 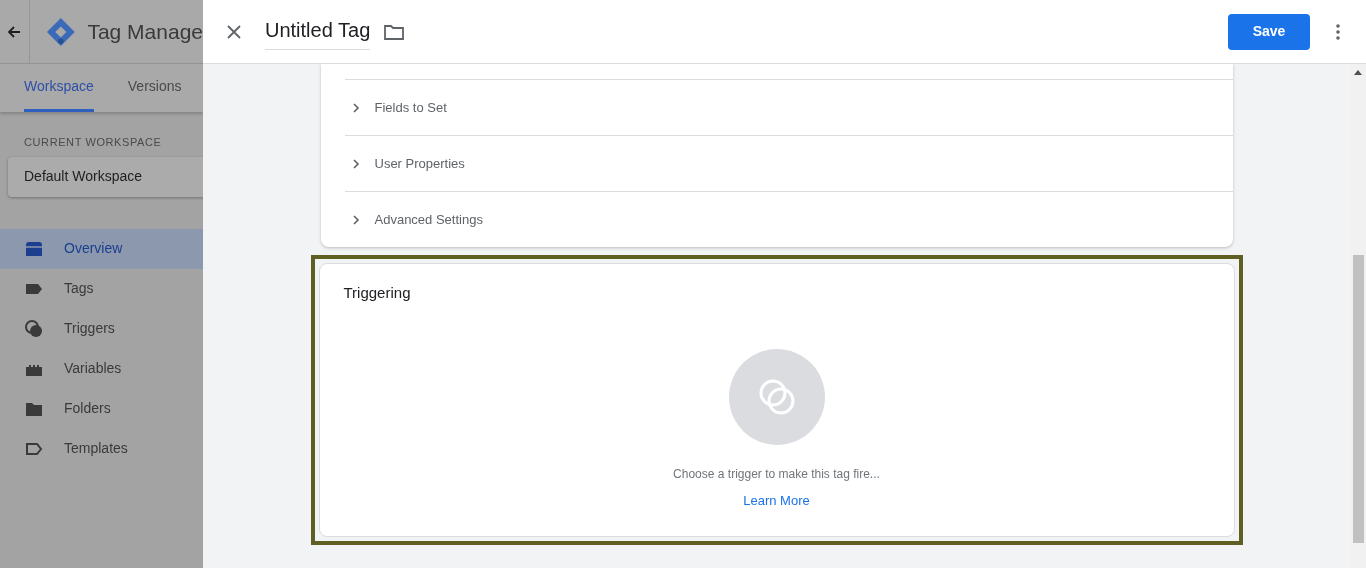 I want to click on back-arrow-icon, so click(x=14, y=31).